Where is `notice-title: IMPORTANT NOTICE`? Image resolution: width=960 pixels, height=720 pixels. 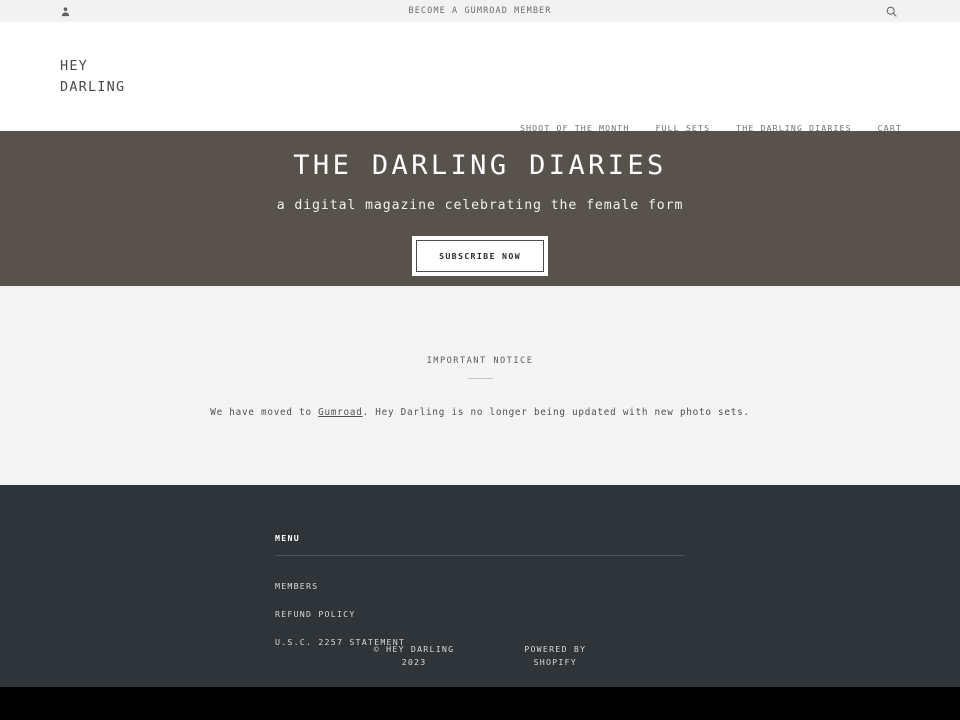
notice-title: IMPORTANT NOTICE is located at coordinates (480, 361).